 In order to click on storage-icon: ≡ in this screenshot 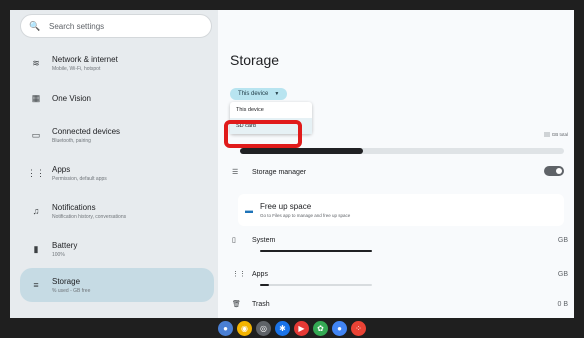, I will do `click(36, 285)`.